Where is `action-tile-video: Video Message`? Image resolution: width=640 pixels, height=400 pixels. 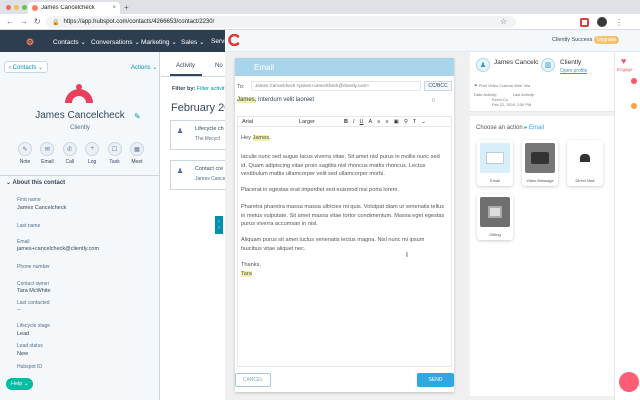
action-tile-video: Video Message is located at coordinates (540, 163).